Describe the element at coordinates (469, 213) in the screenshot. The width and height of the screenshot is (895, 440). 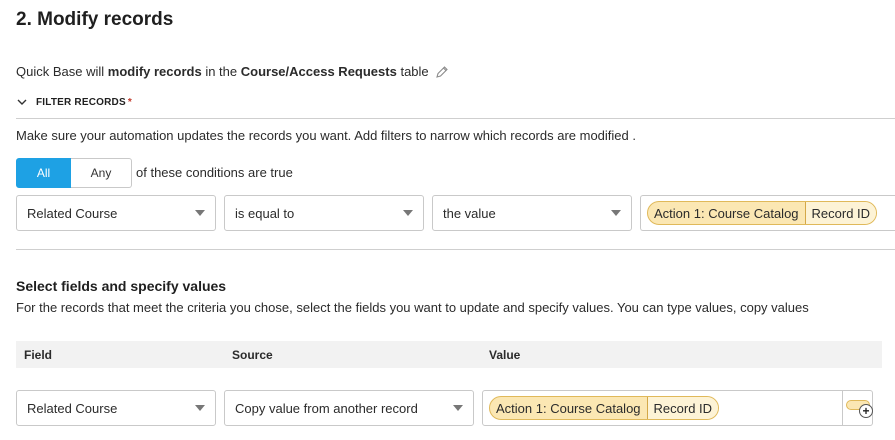
I see `filter-value-type-value: the value` at that location.